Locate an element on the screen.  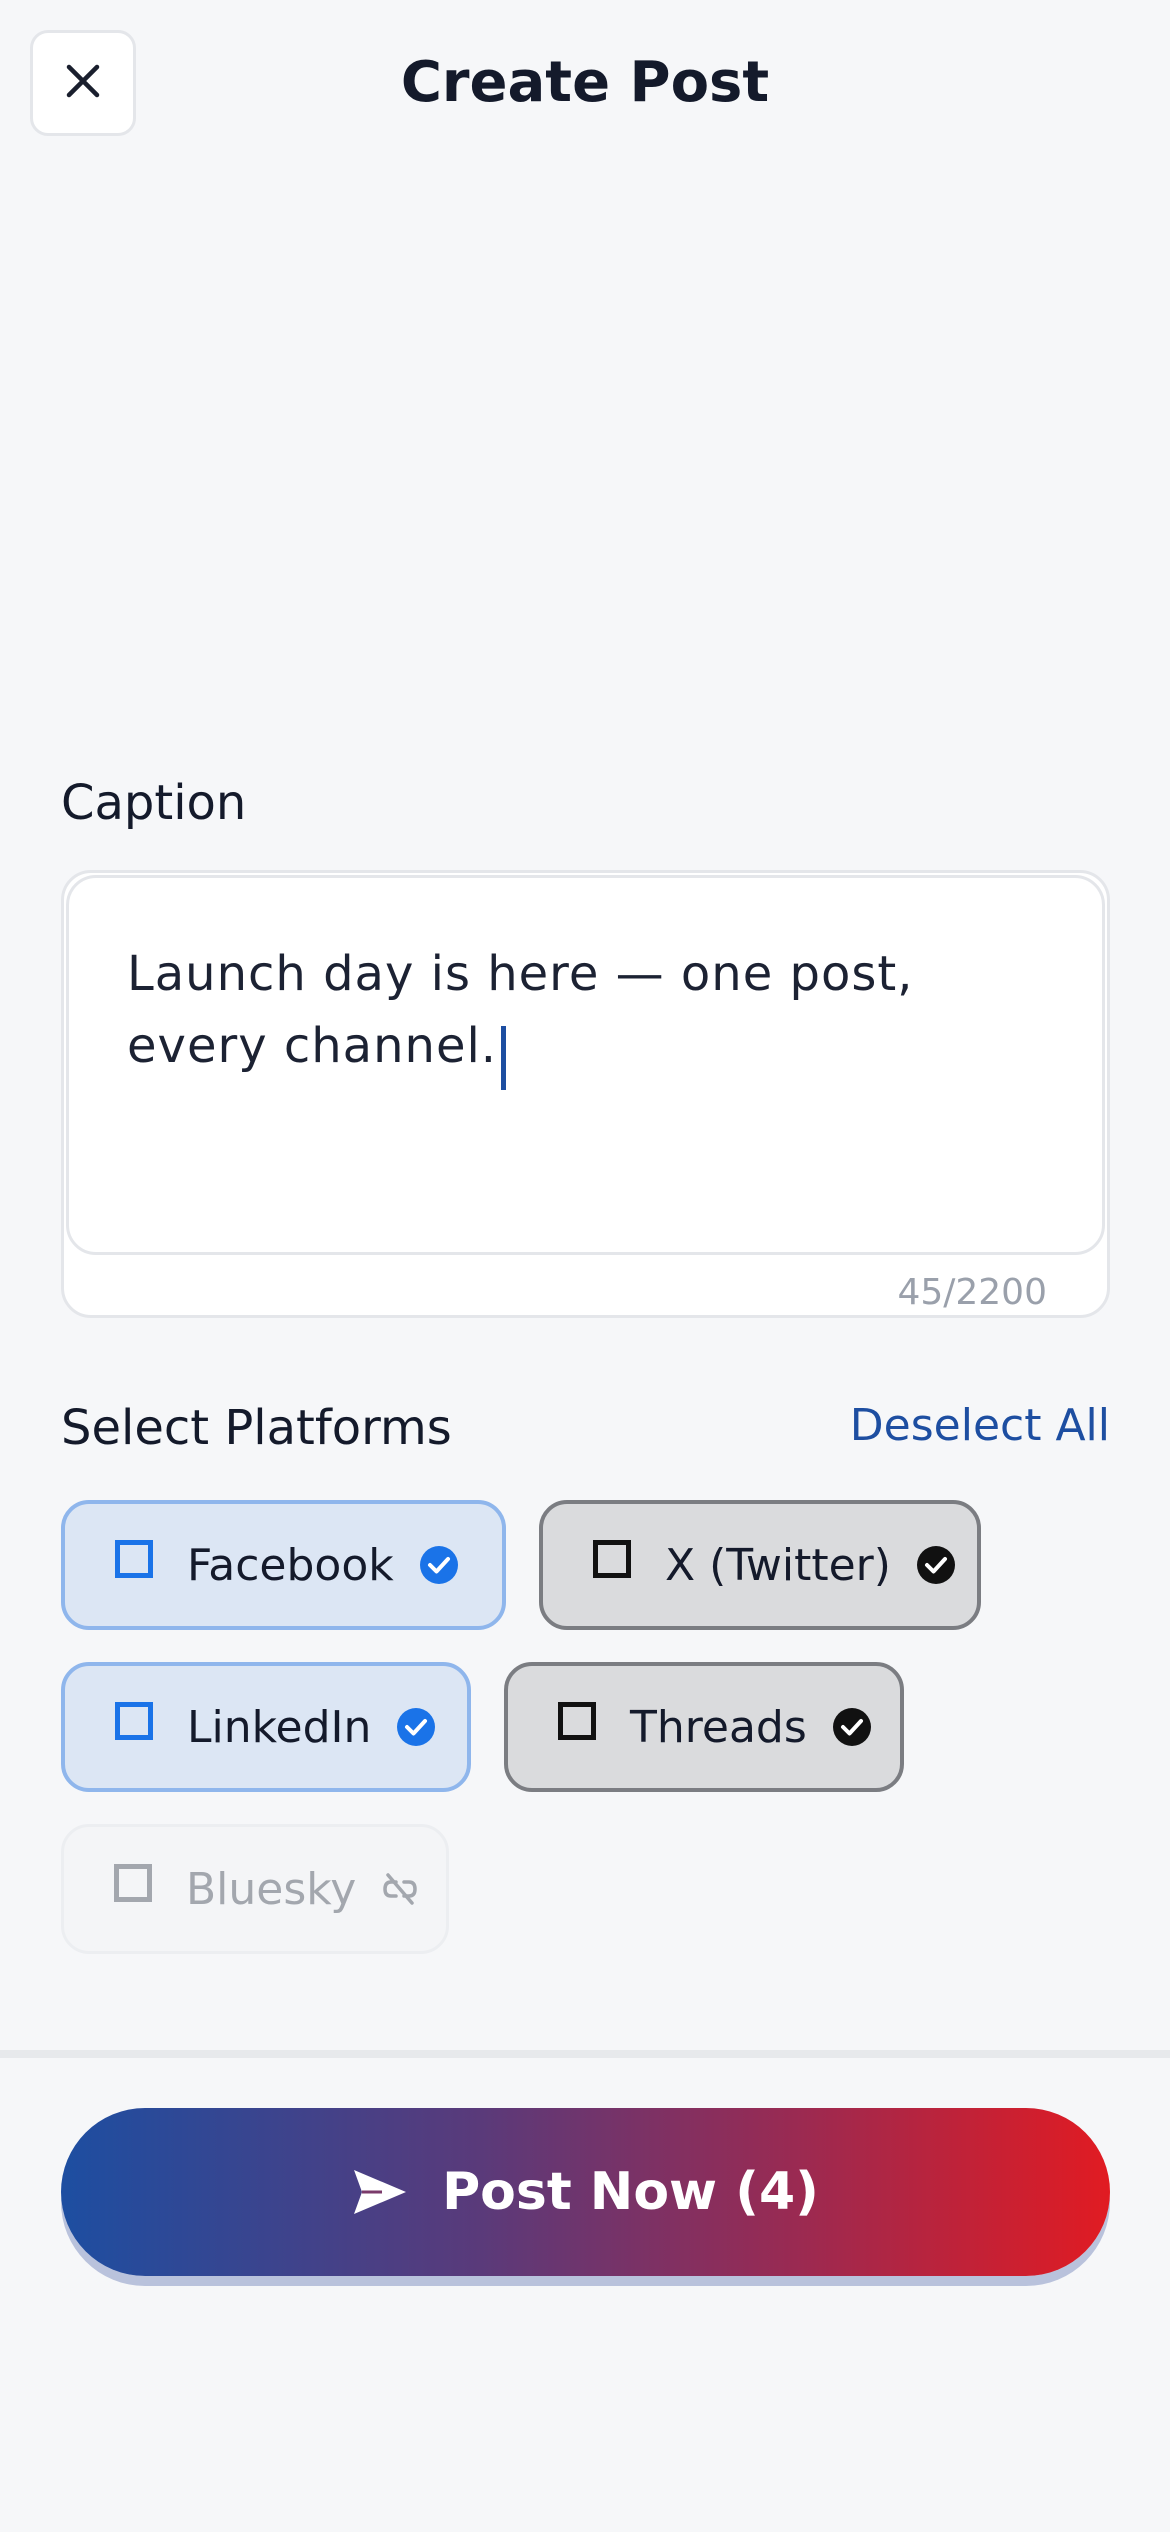
deselect-all-button: Deselect All is located at coordinates (980, 1425).